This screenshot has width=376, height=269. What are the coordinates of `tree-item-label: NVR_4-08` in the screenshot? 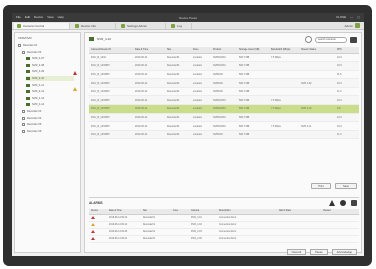 It's located at (38, 65).